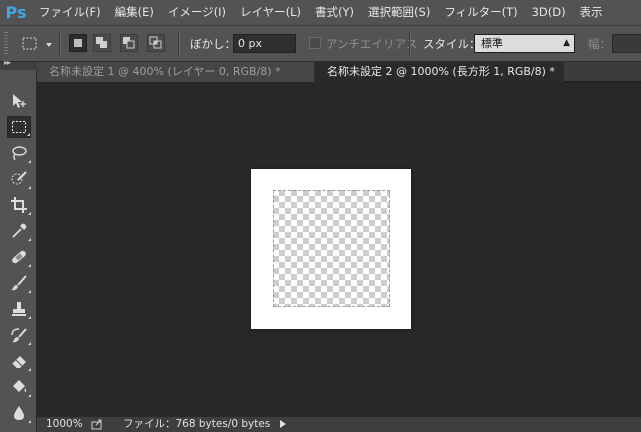  I want to click on tool-preset-picker, so click(37, 44).